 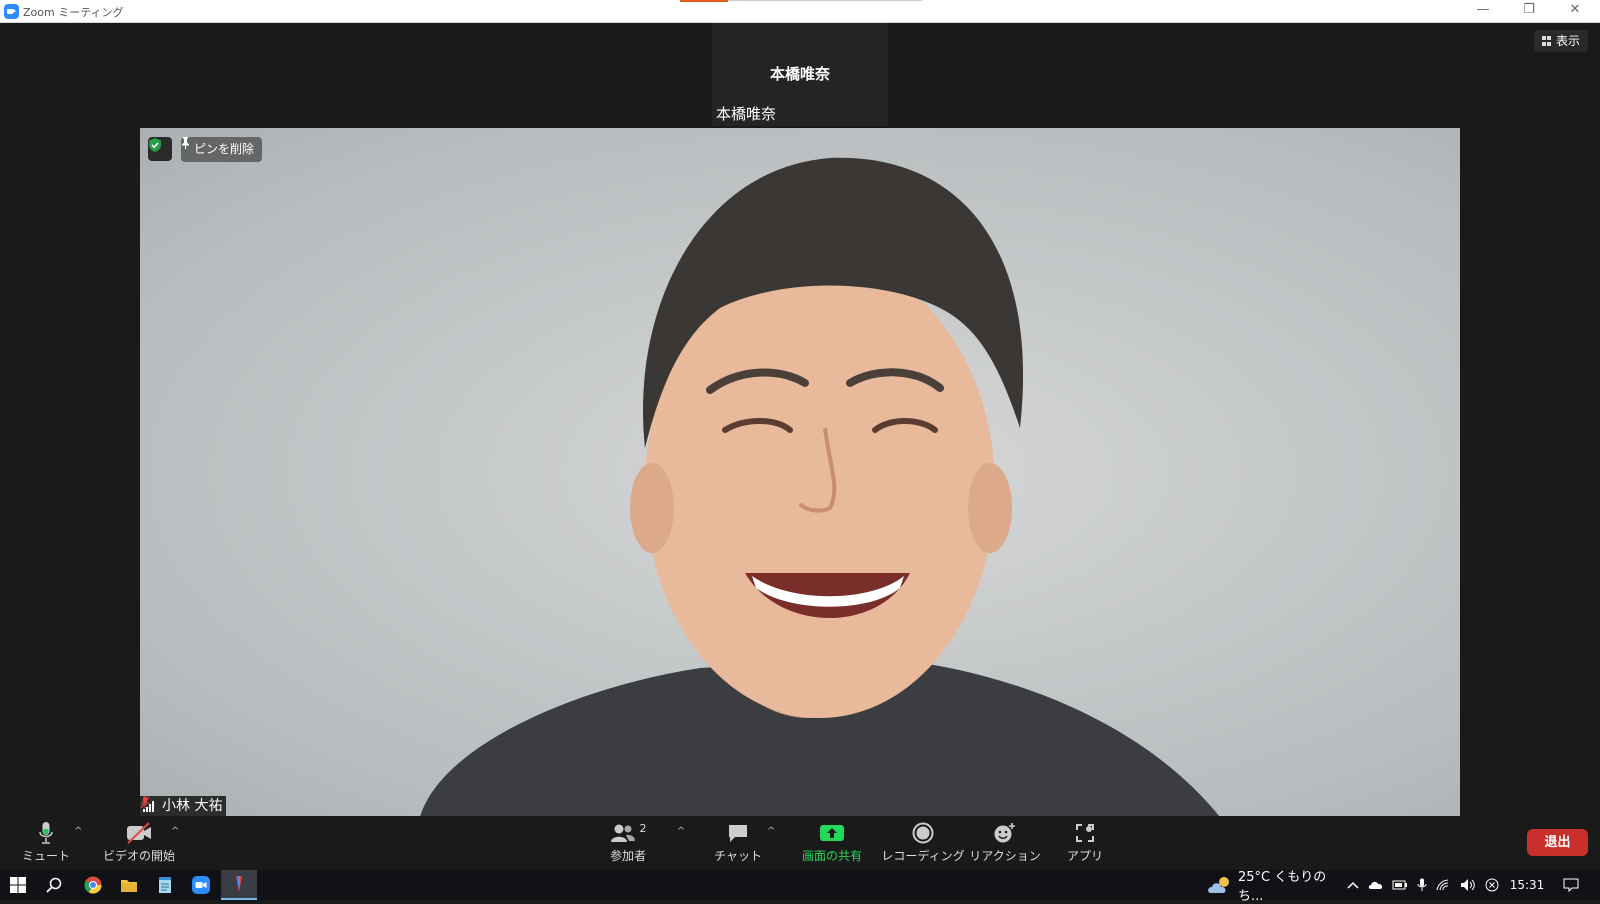 What do you see at coordinates (923, 856) in the screenshot?
I see `record-label: レコーディング` at bounding box center [923, 856].